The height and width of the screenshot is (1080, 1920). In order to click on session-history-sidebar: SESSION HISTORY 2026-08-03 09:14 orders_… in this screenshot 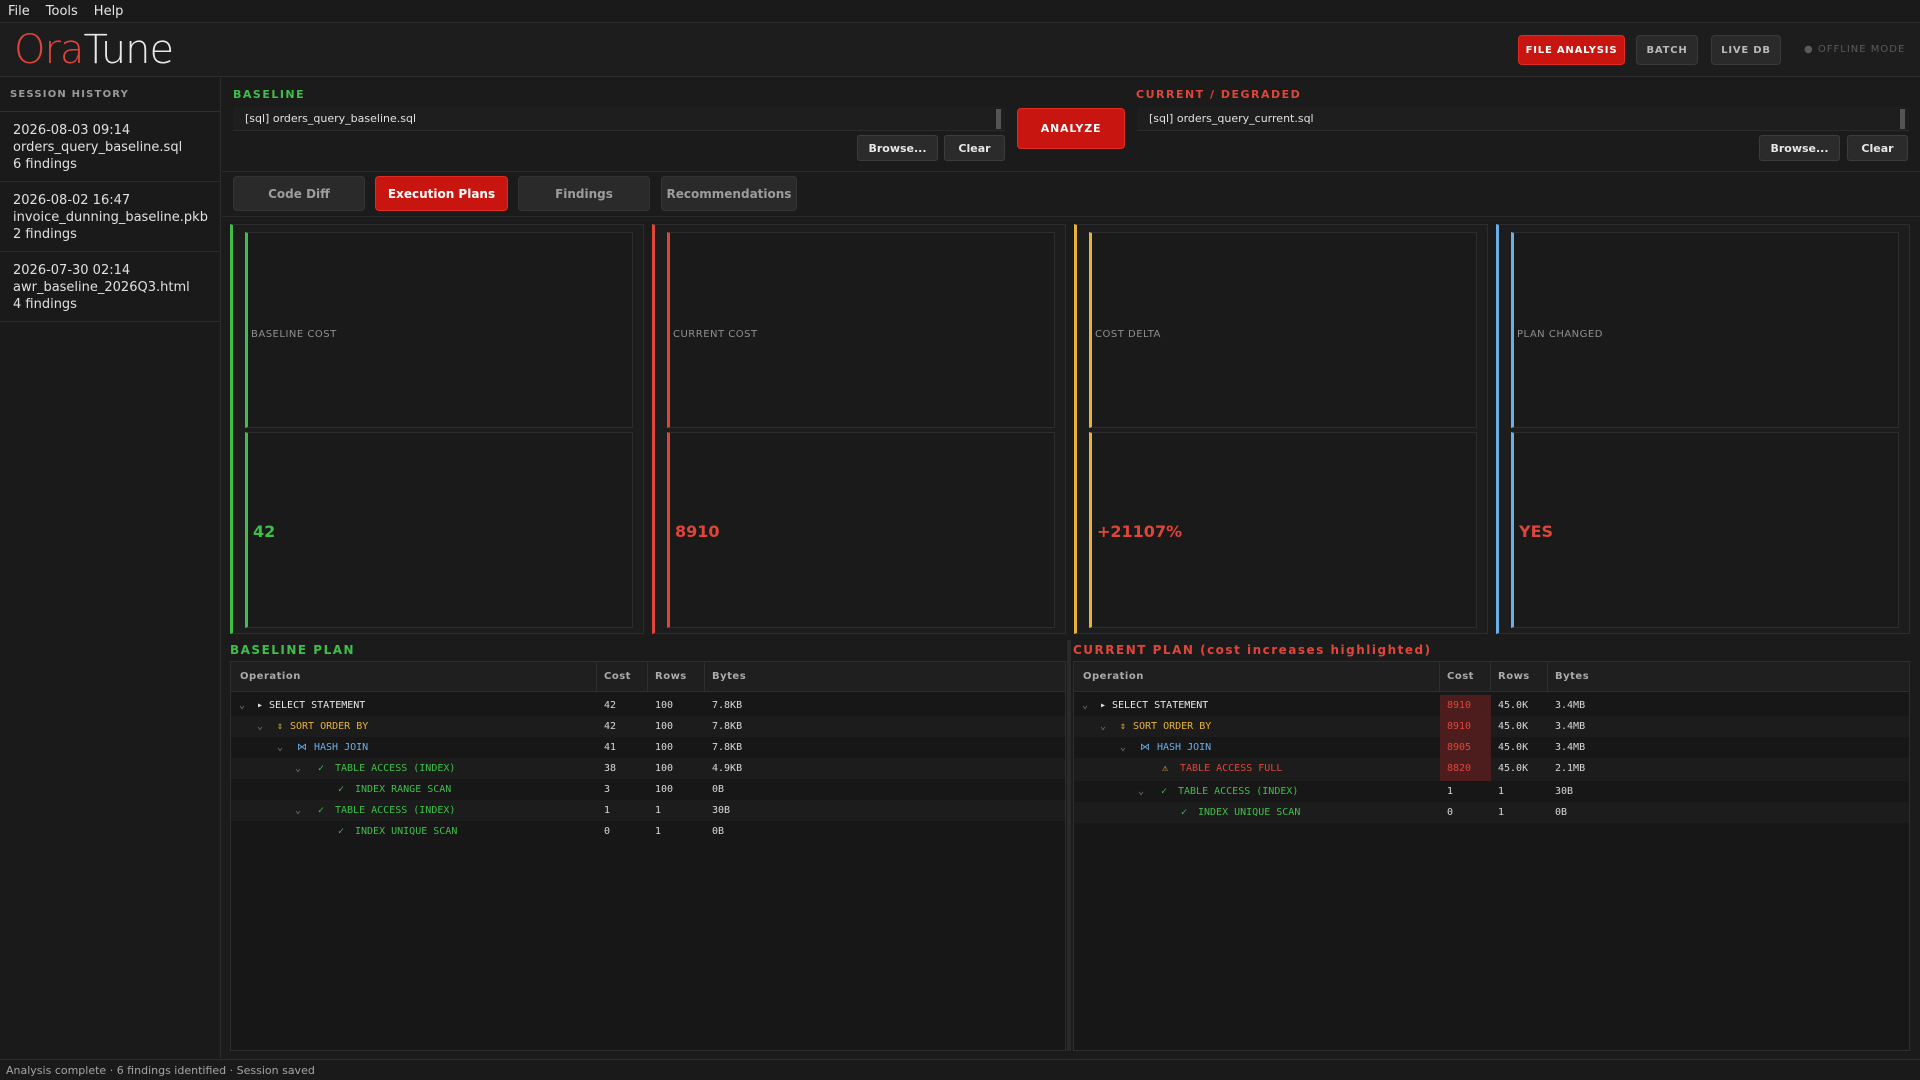, I will do `click(110, 568)`.